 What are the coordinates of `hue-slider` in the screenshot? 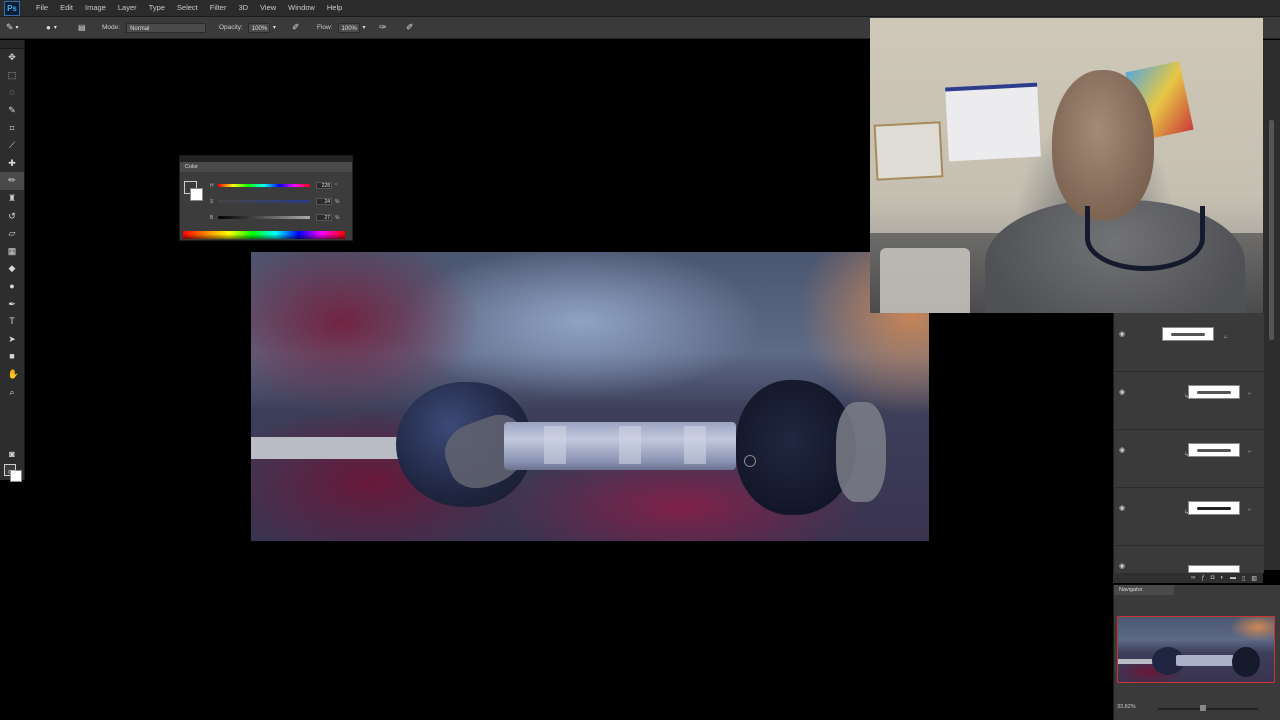 It's located at (264, 185).